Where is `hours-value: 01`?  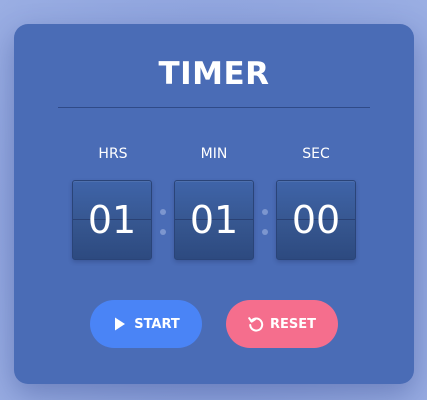 hours-value: 01 is located at coordinates (112, 220).